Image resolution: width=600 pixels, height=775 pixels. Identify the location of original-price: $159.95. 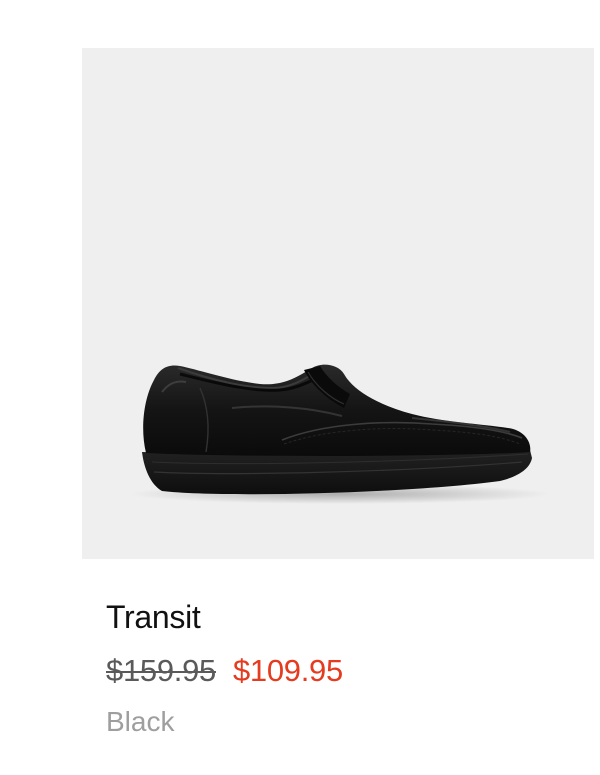
(161, 670).